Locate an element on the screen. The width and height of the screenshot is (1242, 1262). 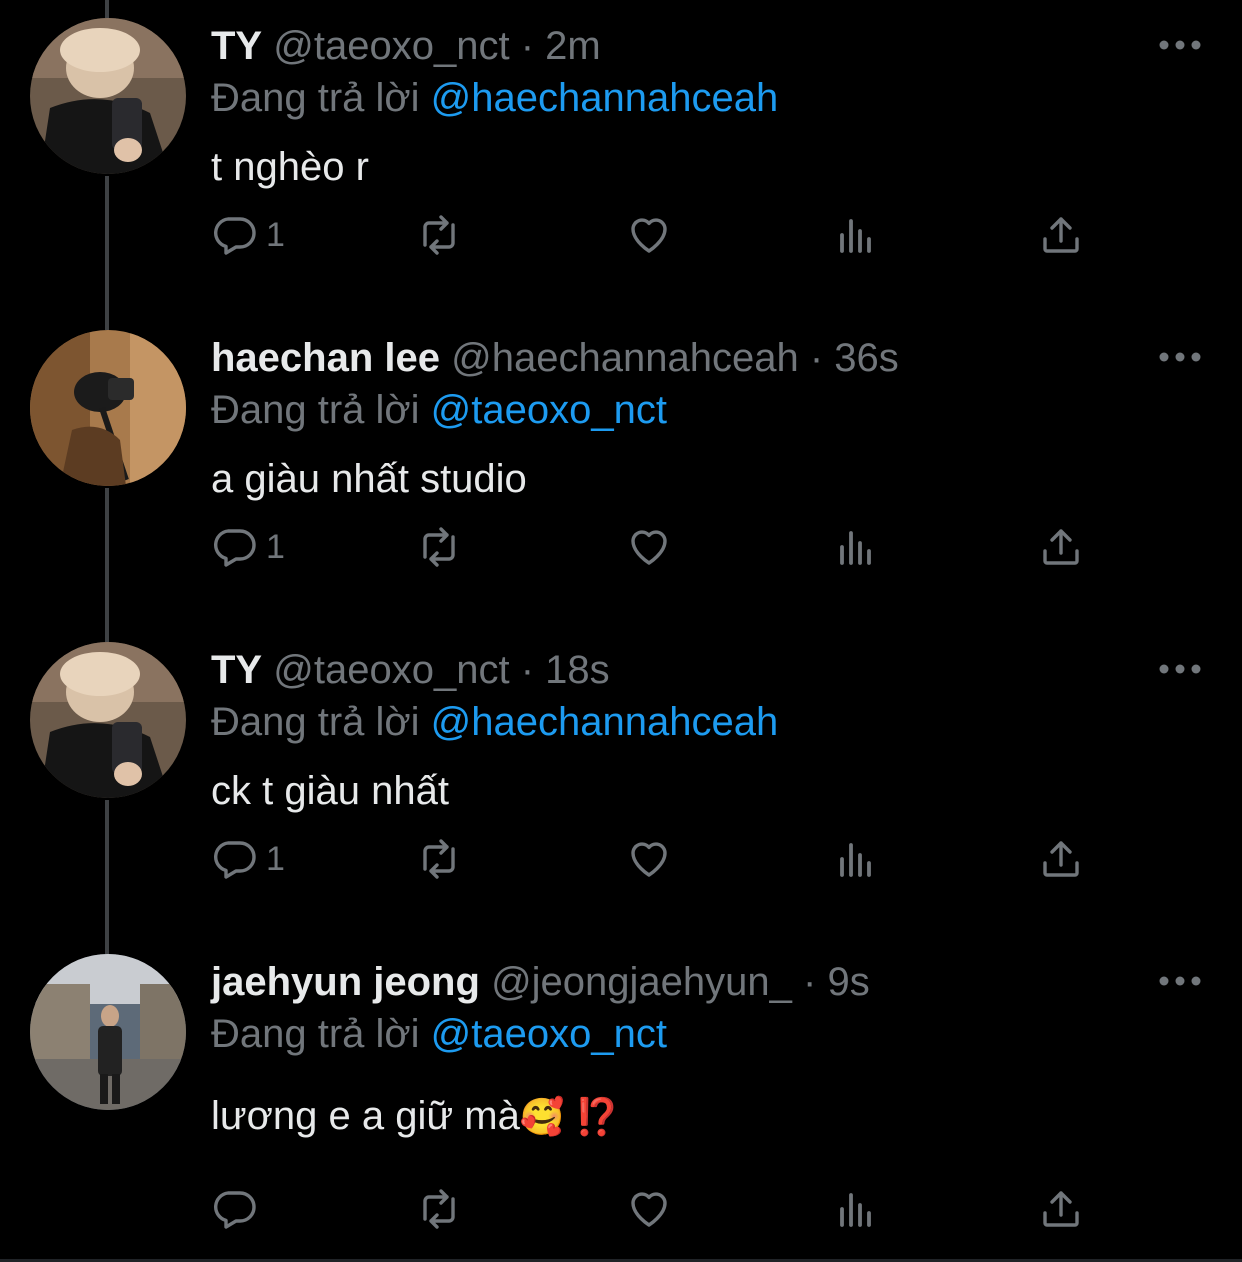
tweet-actions is located at coordinates (660, 1209).